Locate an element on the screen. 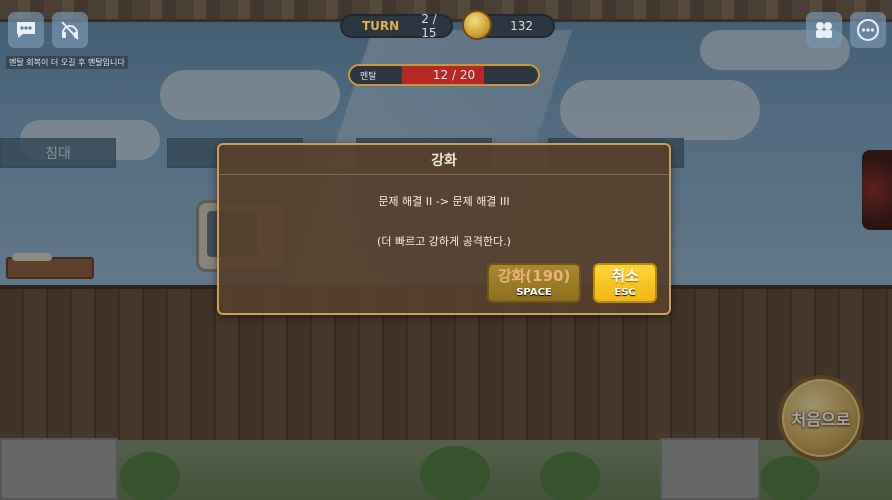 This screenshot has height=500, width=892. dialog-title-bar: 강화 is located at coordinates (444, 160).